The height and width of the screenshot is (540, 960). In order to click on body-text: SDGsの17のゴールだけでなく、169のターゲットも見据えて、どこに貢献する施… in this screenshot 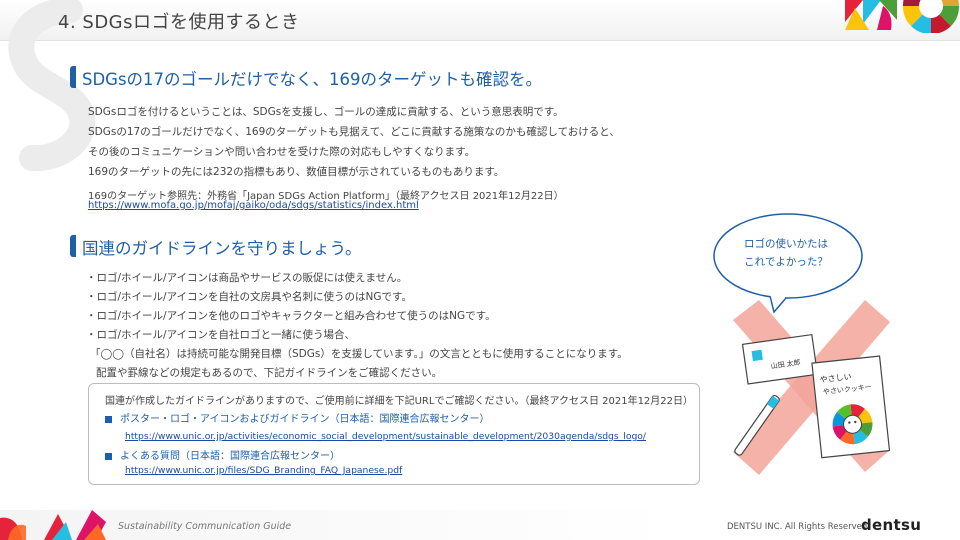, I will do `click(354, 132)`.